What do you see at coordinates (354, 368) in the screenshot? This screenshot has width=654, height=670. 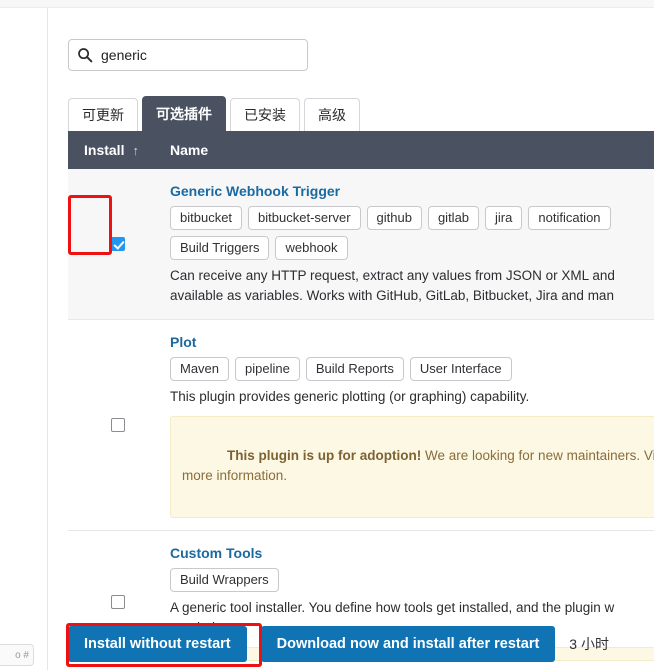 I see `plugin-label: Build Reports` at bounding box center [354, 368].